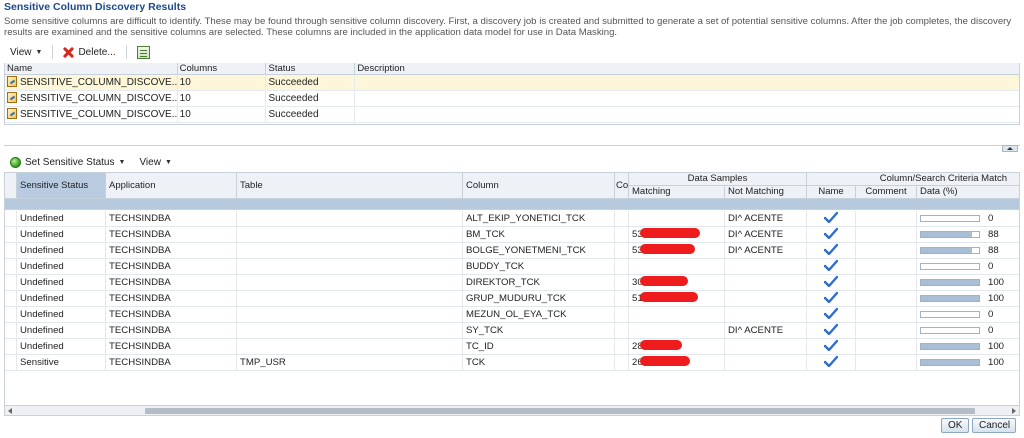  What do you see at coordinates (687, 68) in the screenshot?
I see `header-description: Description` at bounding box center [687, 68].